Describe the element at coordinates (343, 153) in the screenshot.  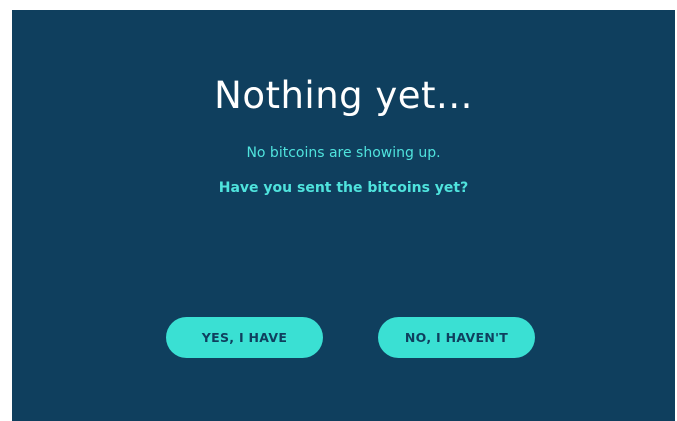
I see `status-message: No bitcoins are showing up.` at that location.